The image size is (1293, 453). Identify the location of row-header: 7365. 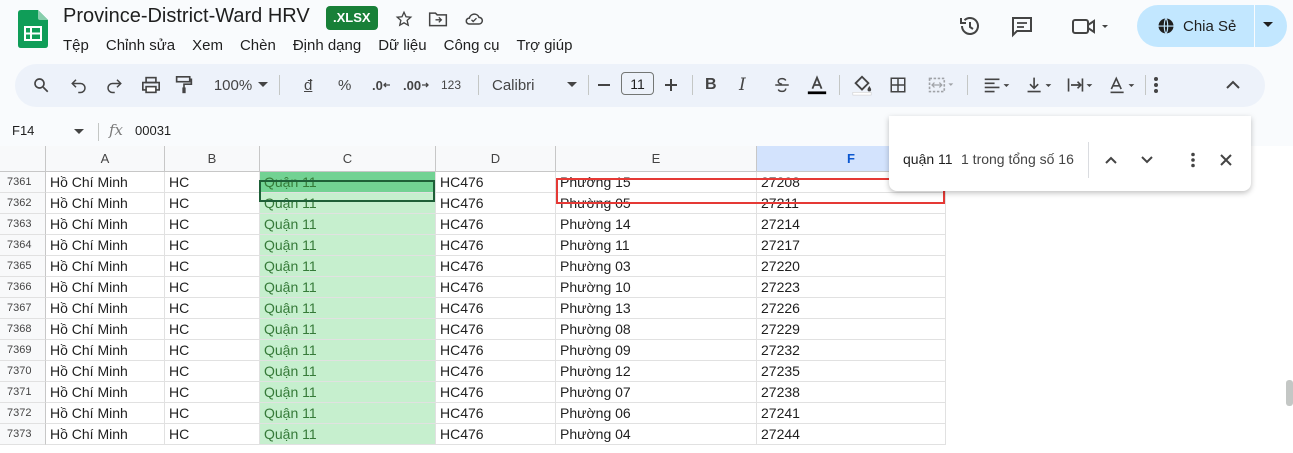
(23, 266).